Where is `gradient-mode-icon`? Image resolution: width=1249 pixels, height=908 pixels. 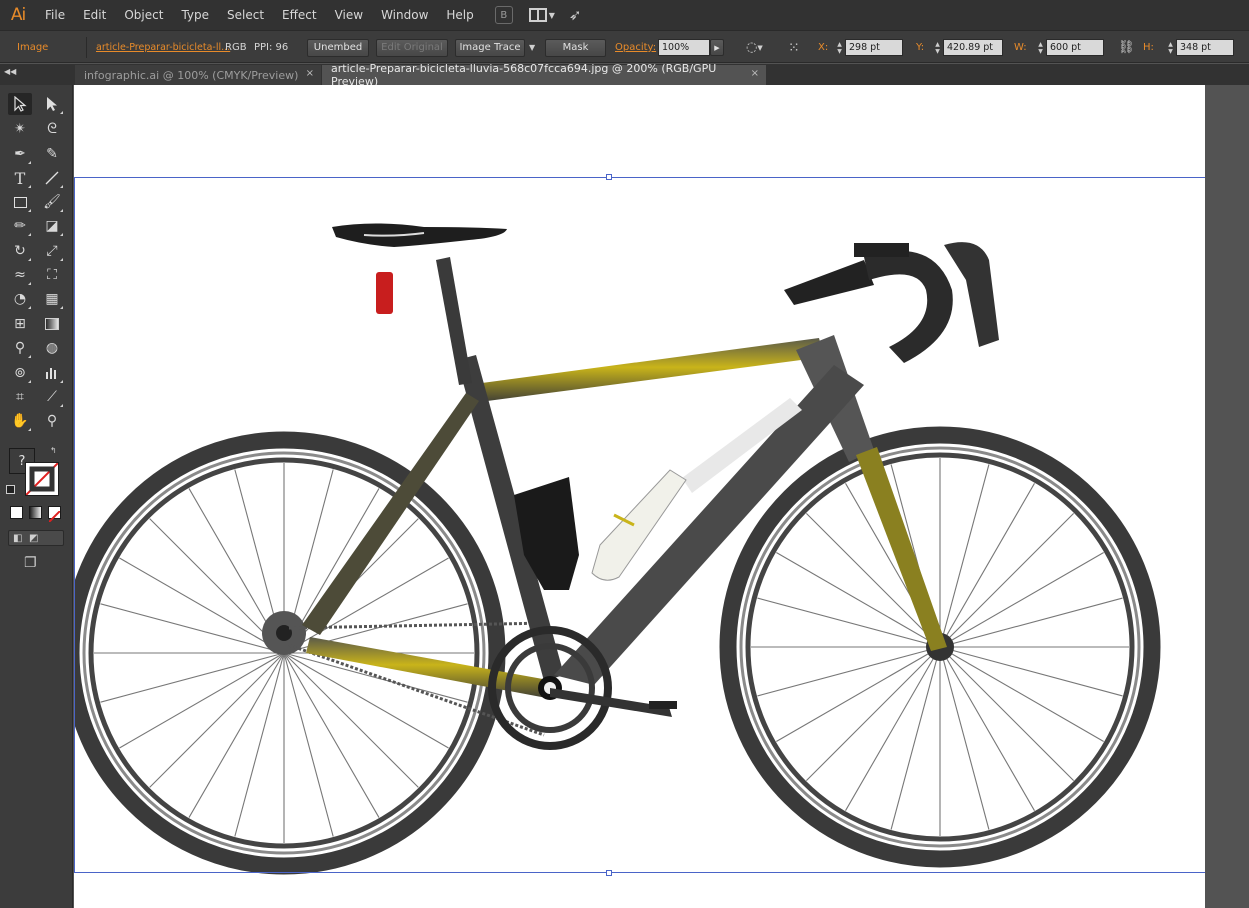 gradient-mode-icon is located at coordinates (35, 512).